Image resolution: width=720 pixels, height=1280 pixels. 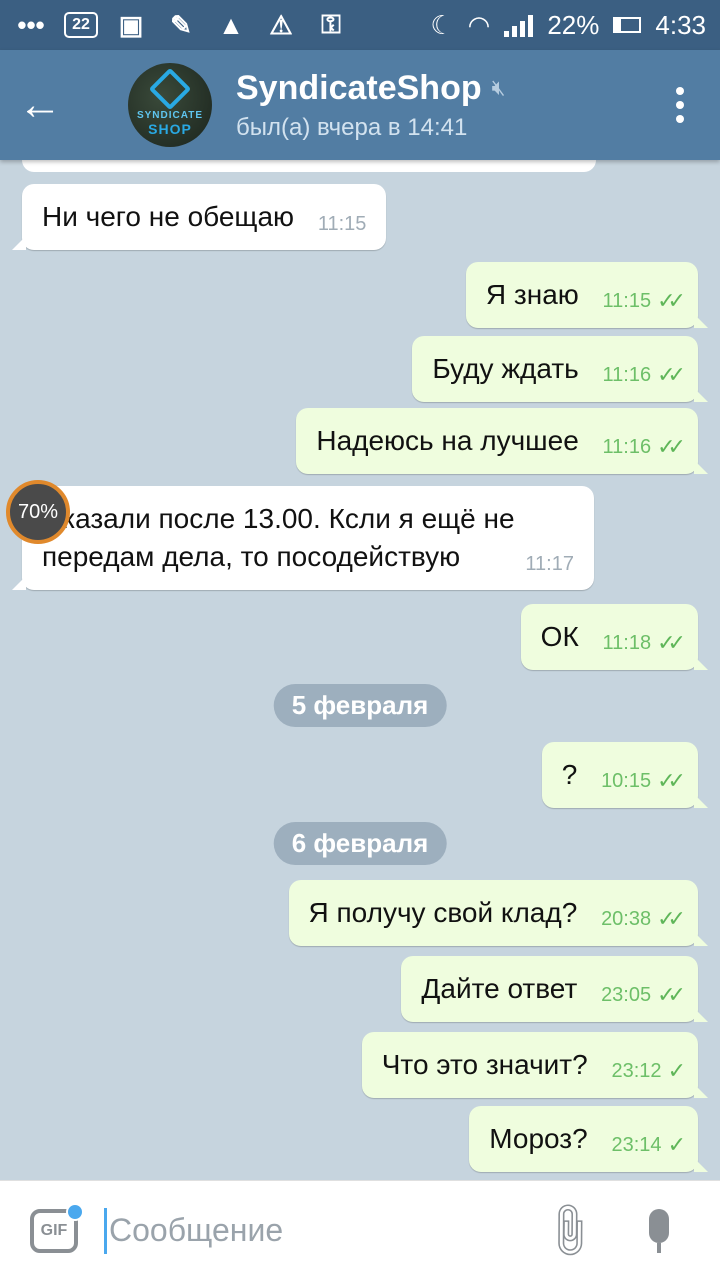 I want to click on message-outgoing: Что это значит? 23:12 ✓, so click(x=535, y=1065).